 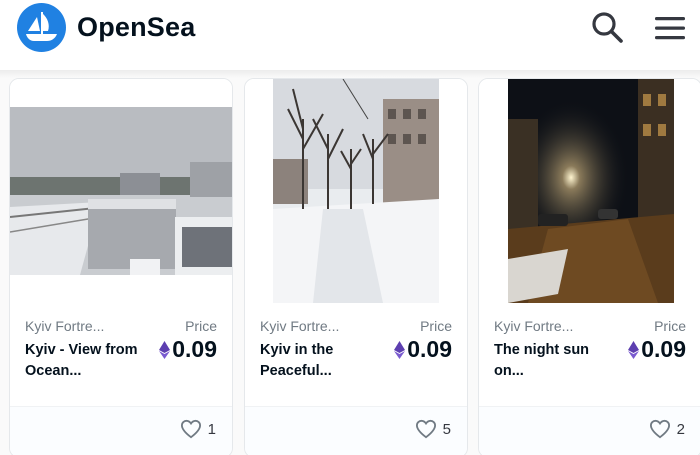 What do you see at coordinates (211, 429) in the screenshot?
I see `favorite-count: 1` at bounding box center [211, 429].